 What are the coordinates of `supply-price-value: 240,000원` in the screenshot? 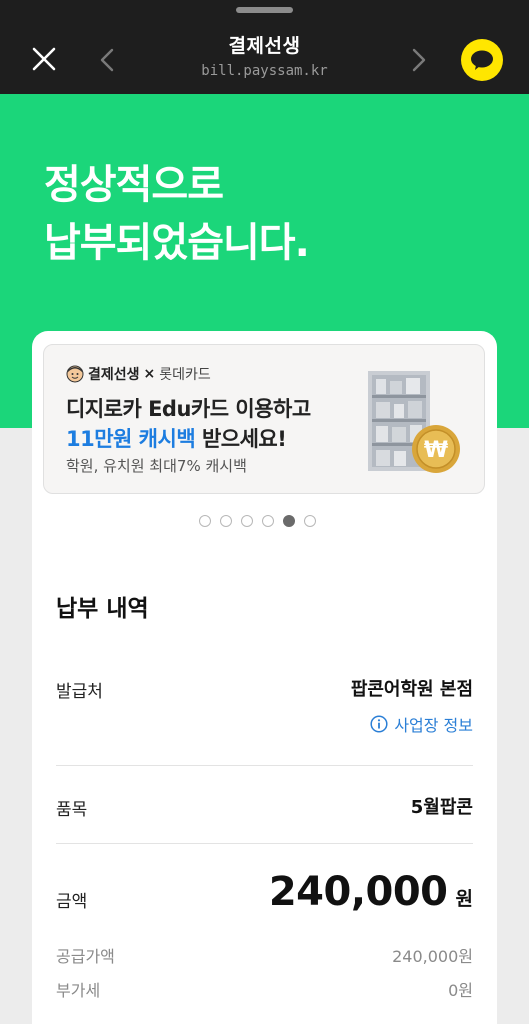 It's located at (432, 956).